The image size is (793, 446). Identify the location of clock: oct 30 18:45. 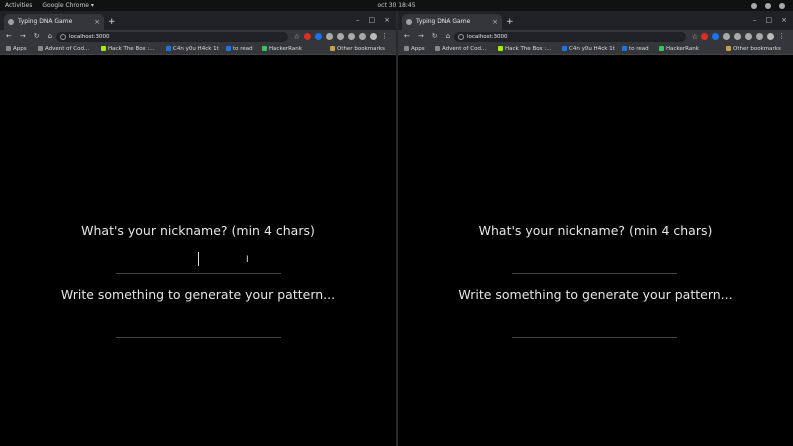
(396, 5).